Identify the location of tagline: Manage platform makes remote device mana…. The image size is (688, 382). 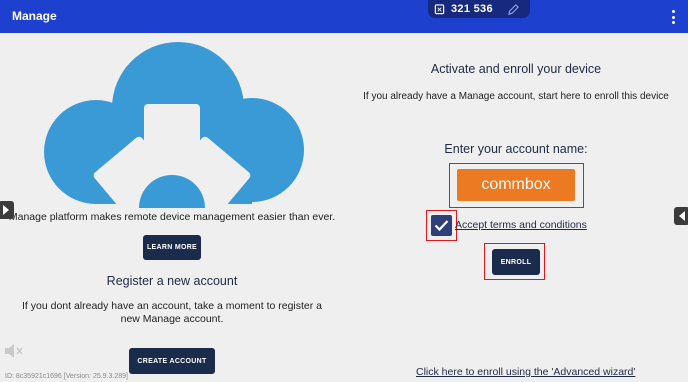
(172, 217).